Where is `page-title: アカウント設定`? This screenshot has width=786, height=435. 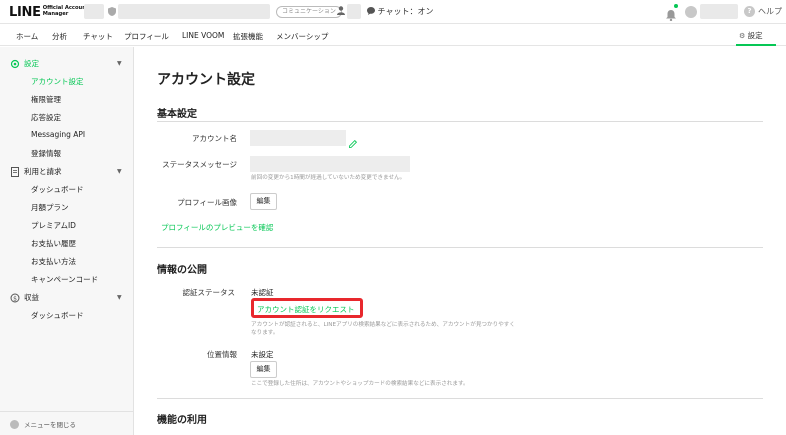 page-title: アカウント設定 is located at coordinates (206, 80).